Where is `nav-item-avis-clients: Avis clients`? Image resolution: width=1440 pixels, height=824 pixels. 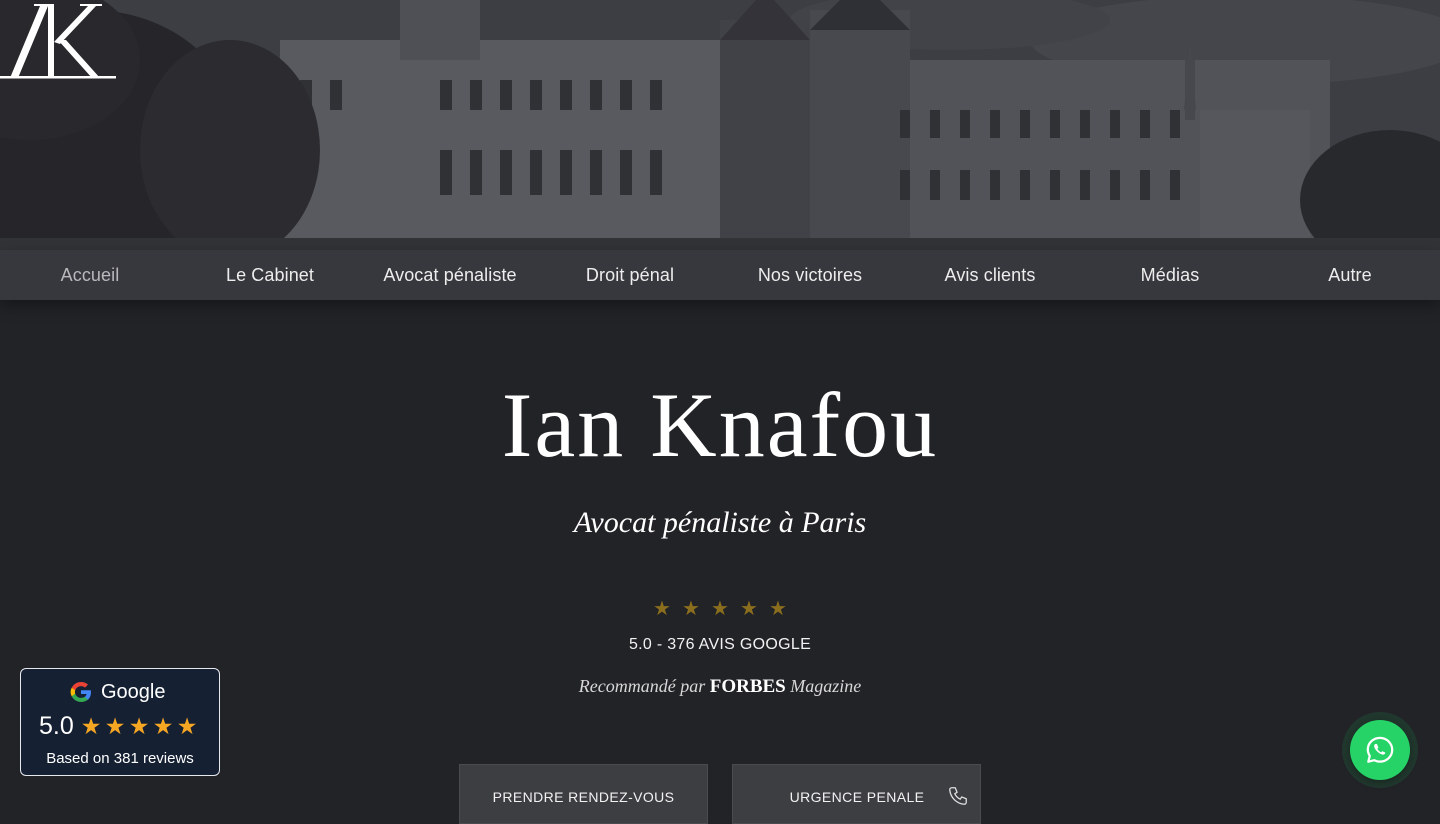
nav-item-avis-clients: Avis clients is located at coordinates (990, 275).